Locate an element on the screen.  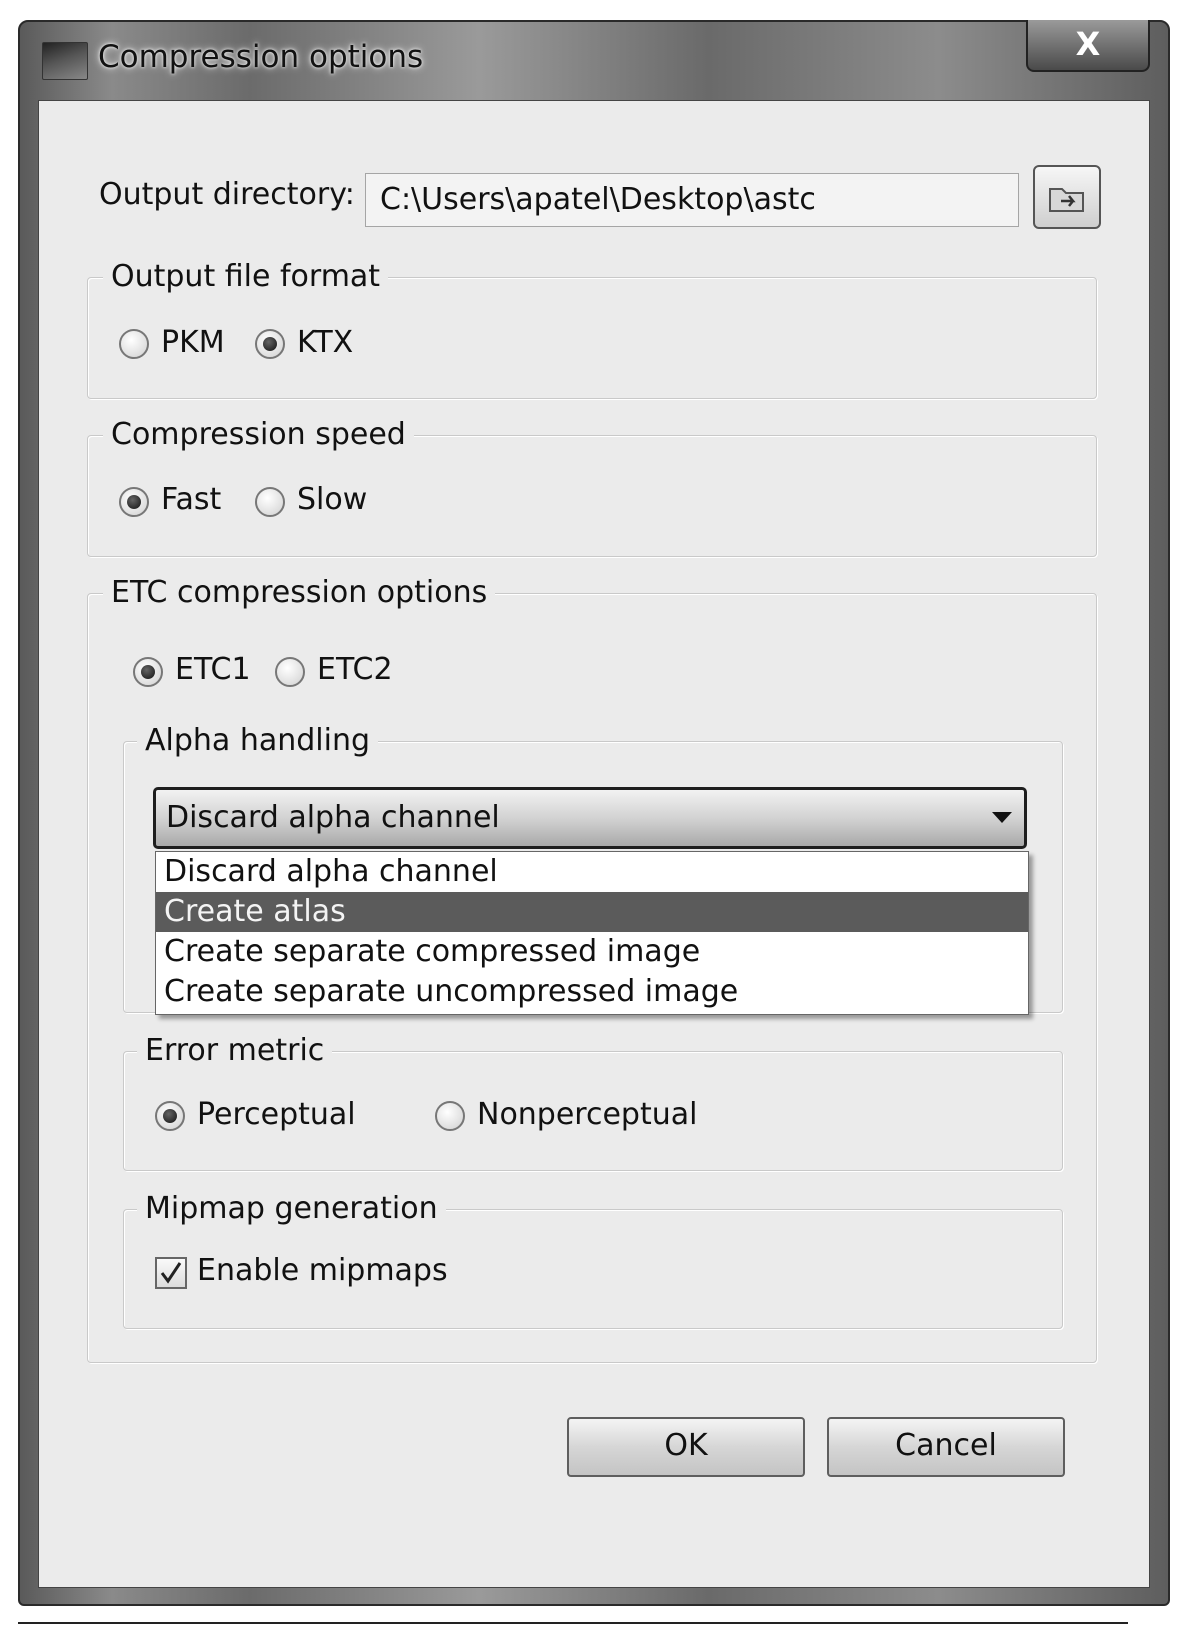
etc-options-title: ETC compression options is located at coordinates (299, 592).